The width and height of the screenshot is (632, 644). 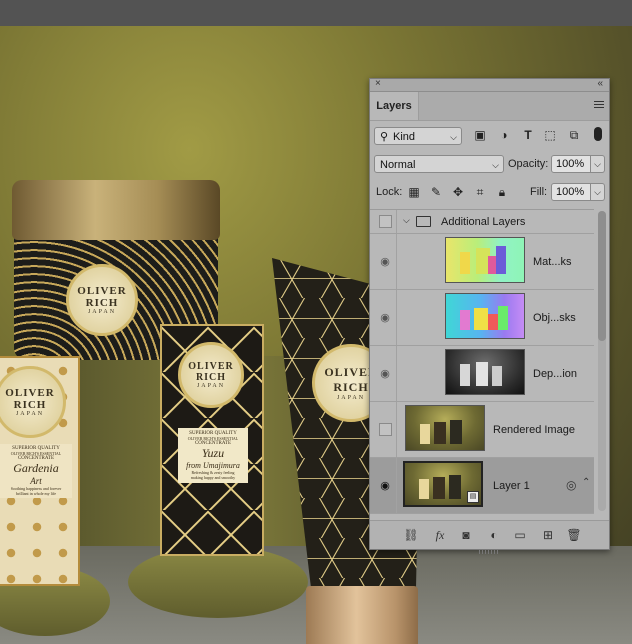 What do you see at coordinates (555, 374) in the screenshot?
I see `layer-name: Dep...ion` at bounding box center [555, 374].